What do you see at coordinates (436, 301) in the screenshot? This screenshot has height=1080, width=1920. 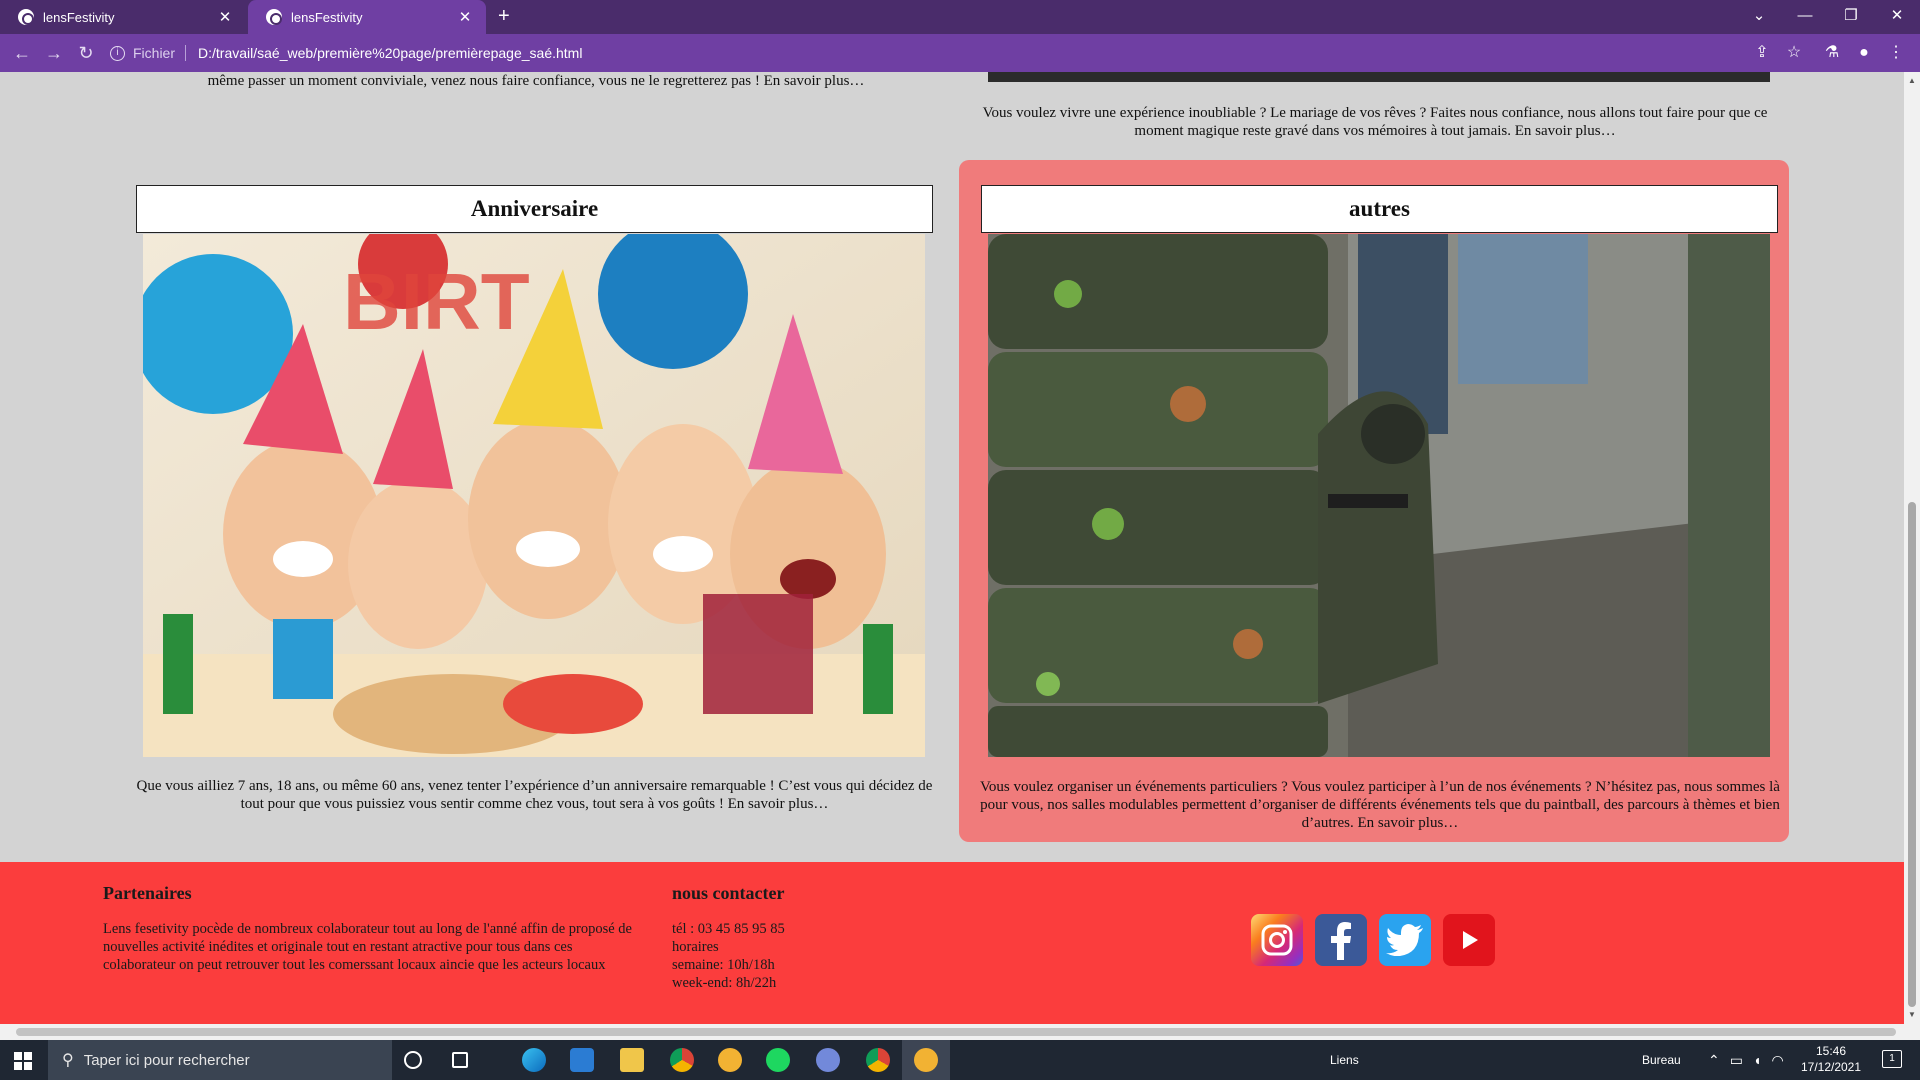 I see `svg-text: BIRT` at bounding box center [436, 301].